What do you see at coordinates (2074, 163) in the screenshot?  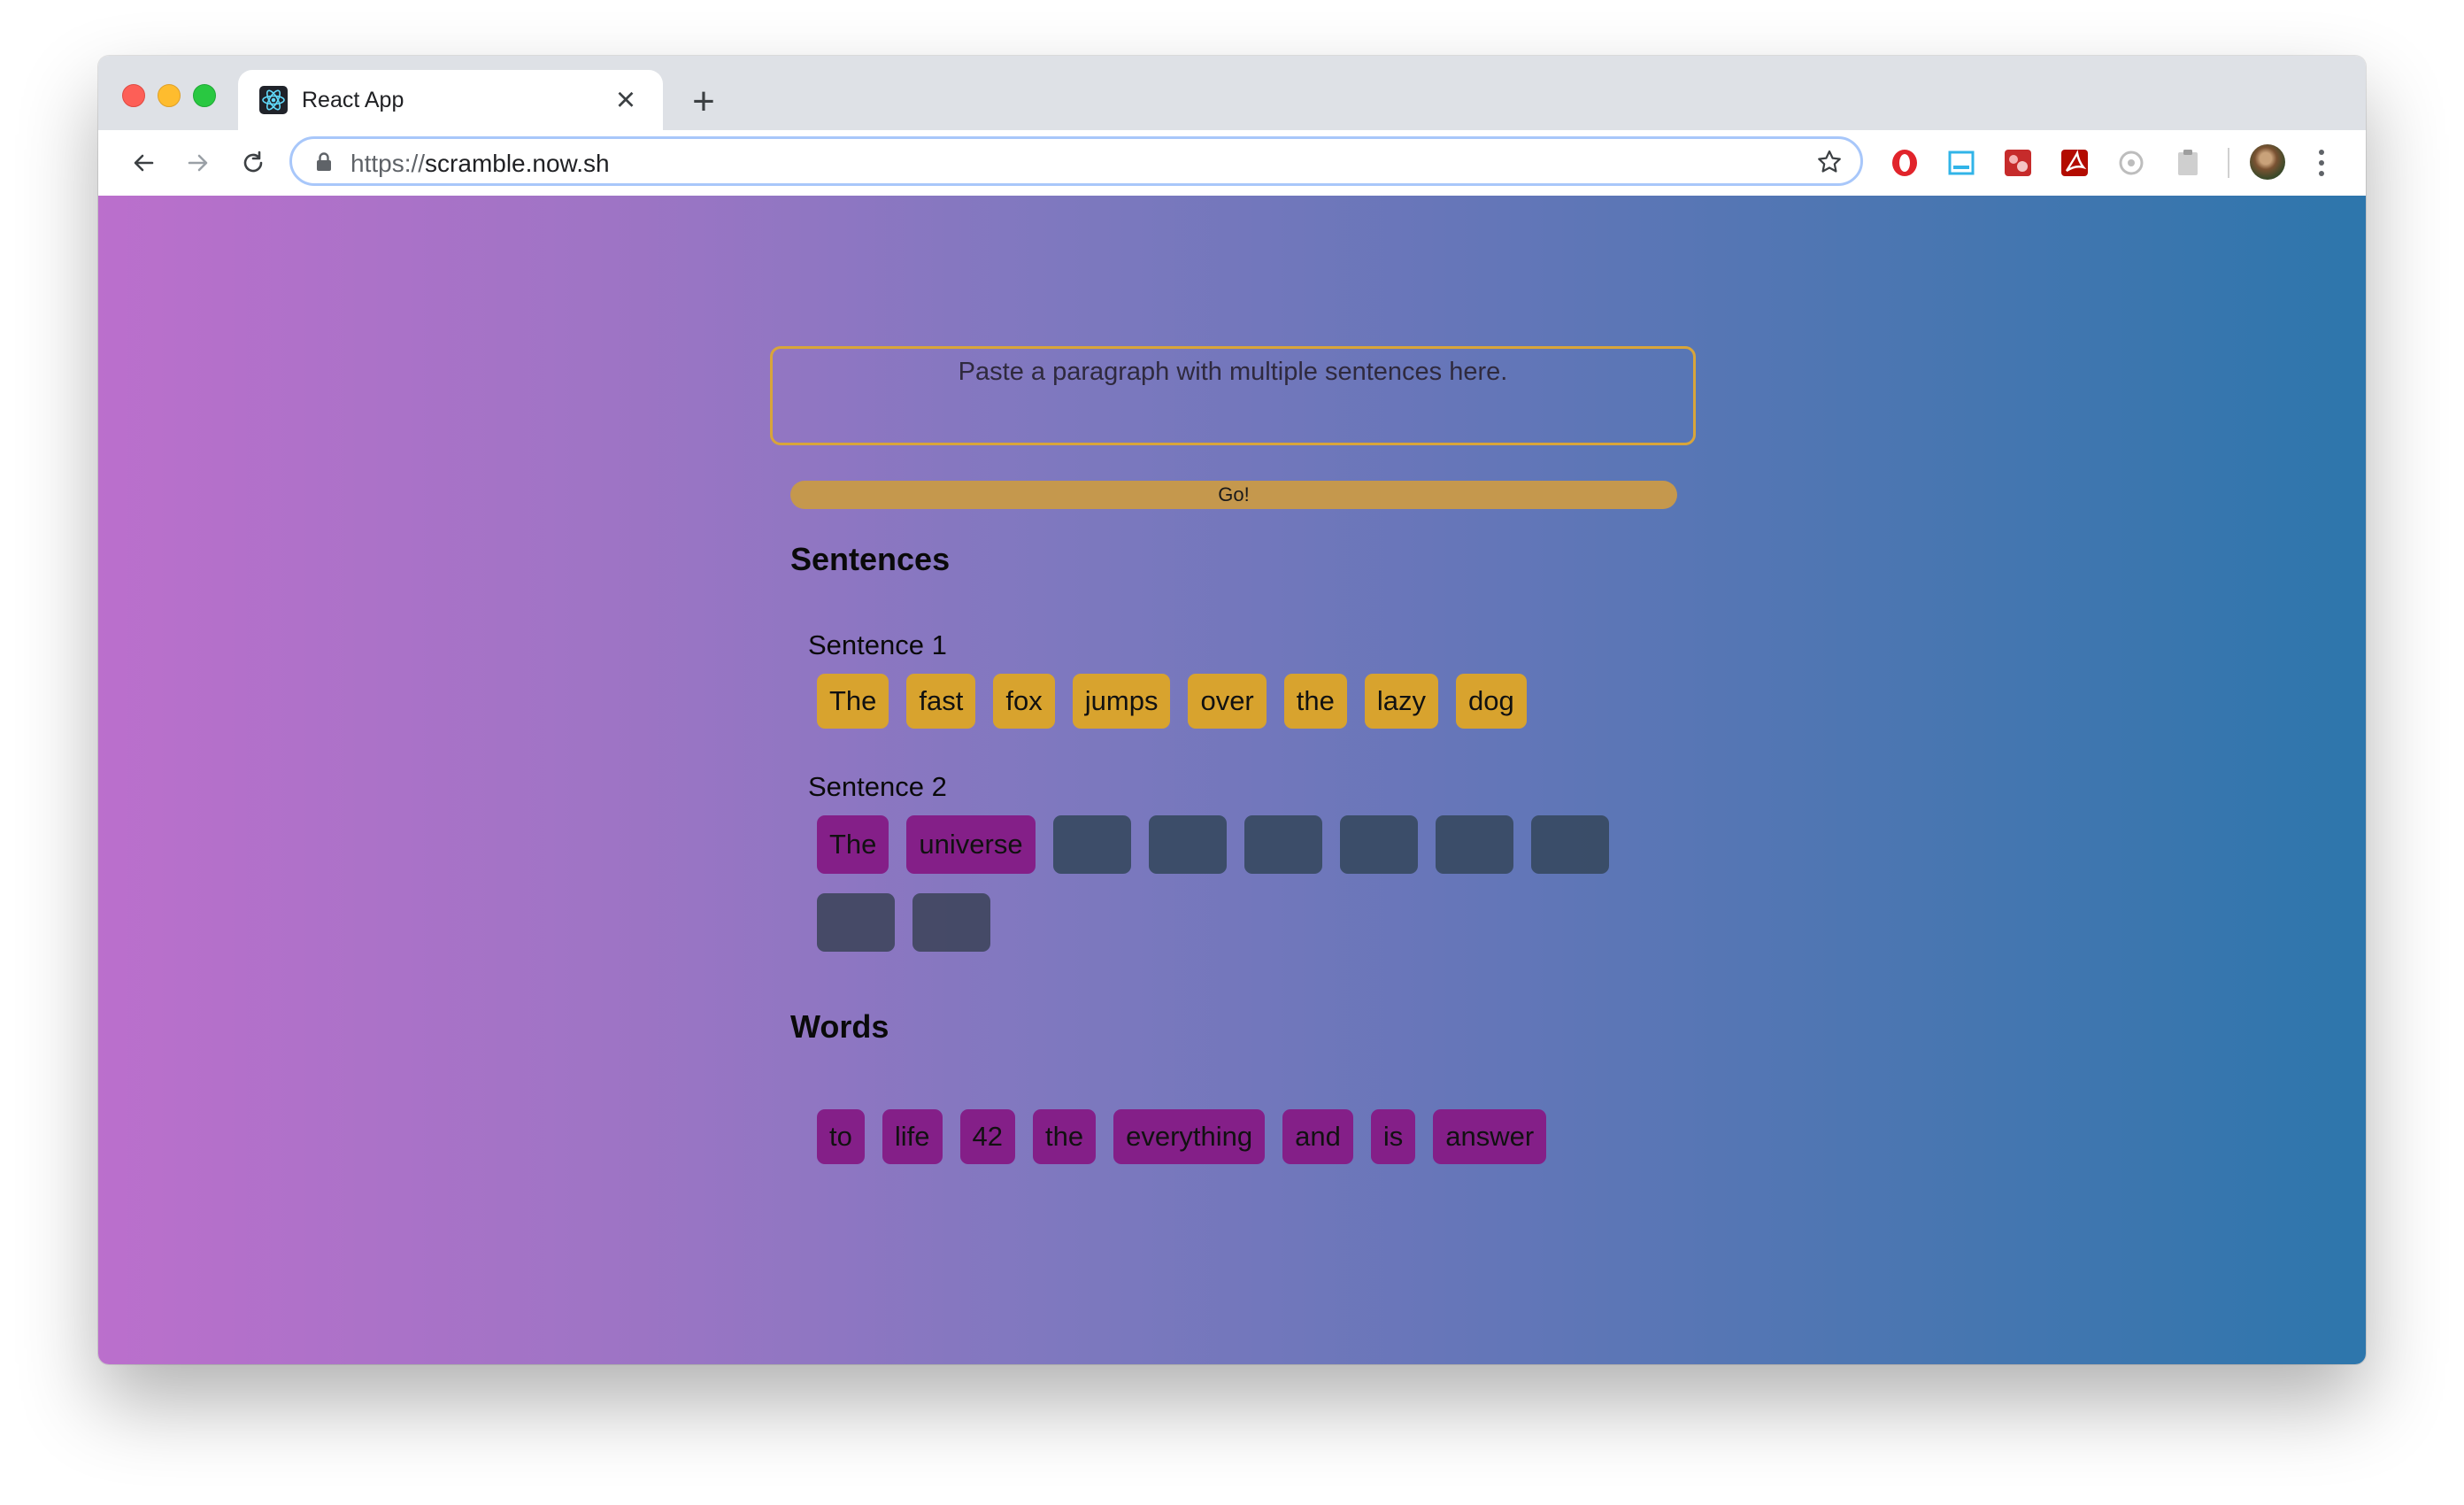 I see `adobe-acrobat-icon` at bounding box center [2074, 163].